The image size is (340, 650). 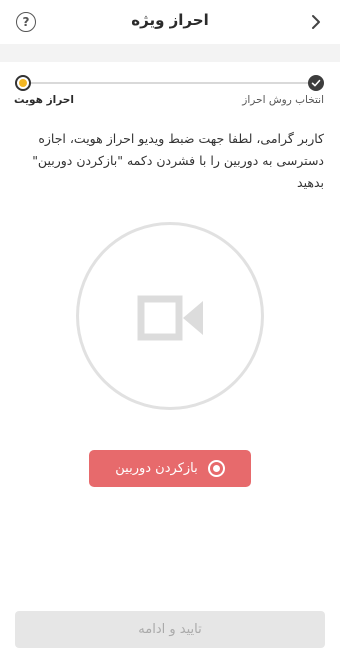 What do you see at coordinates (316, 83) in the screenshot?
I see `step-completed-icon` at bounding box center [316, 83].